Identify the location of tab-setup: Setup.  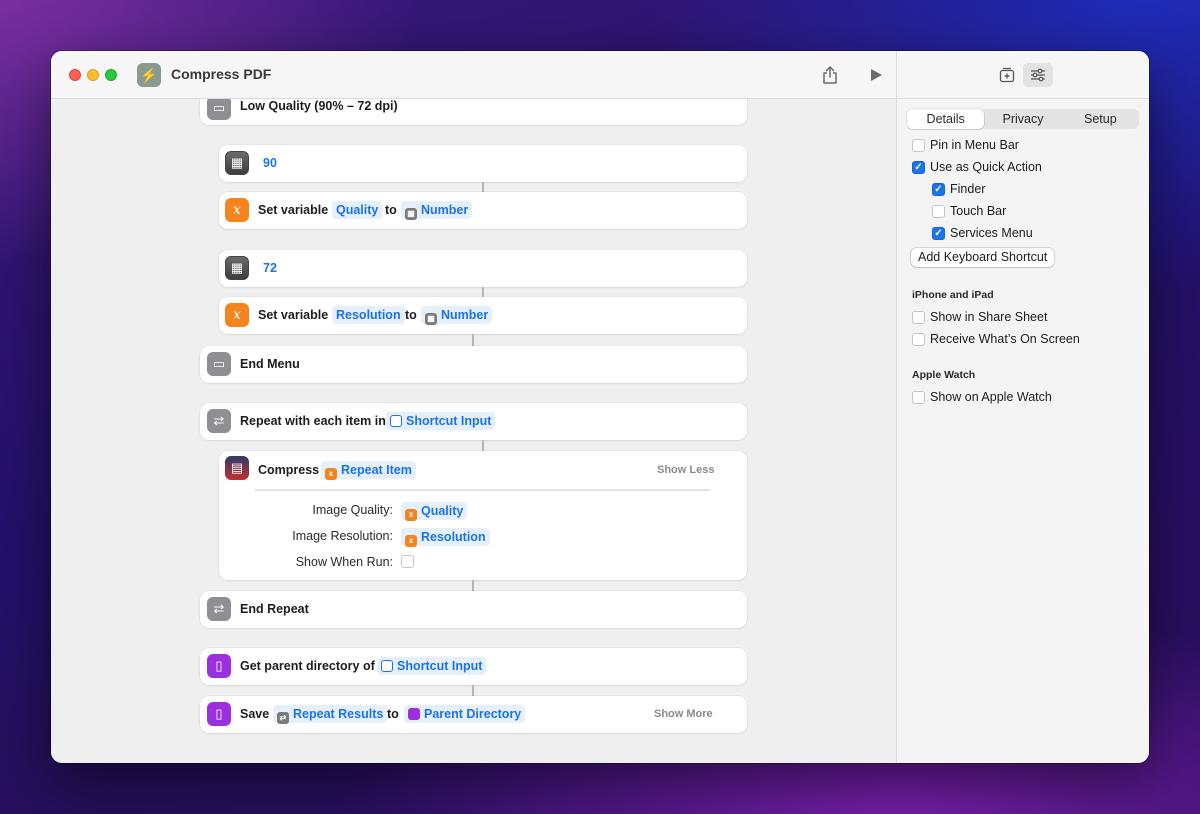
(1100, 119).